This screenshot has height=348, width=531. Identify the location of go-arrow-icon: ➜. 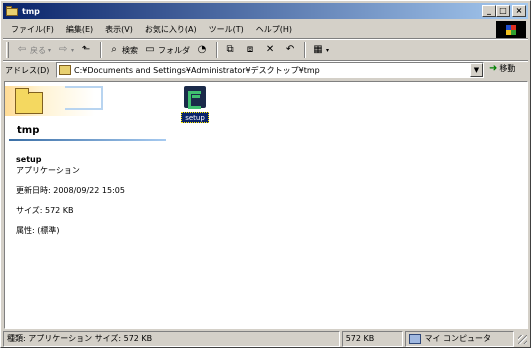
(493, 68).